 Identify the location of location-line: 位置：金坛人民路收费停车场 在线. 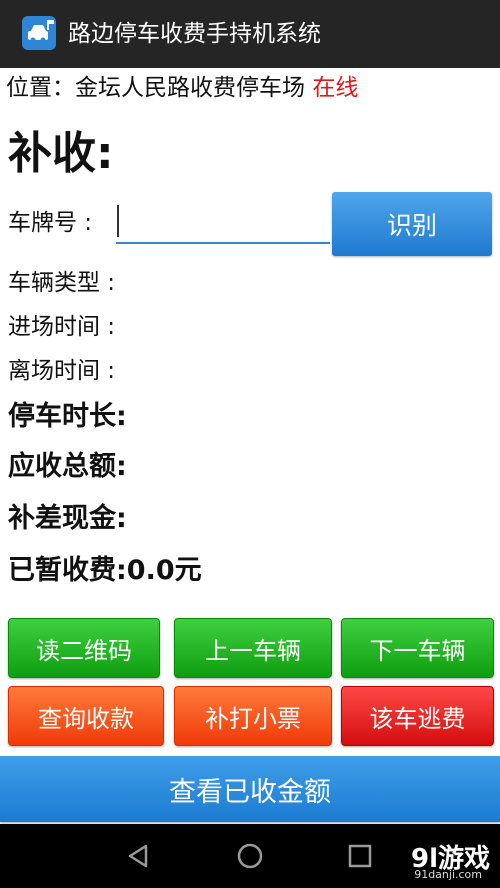
(182, 88).